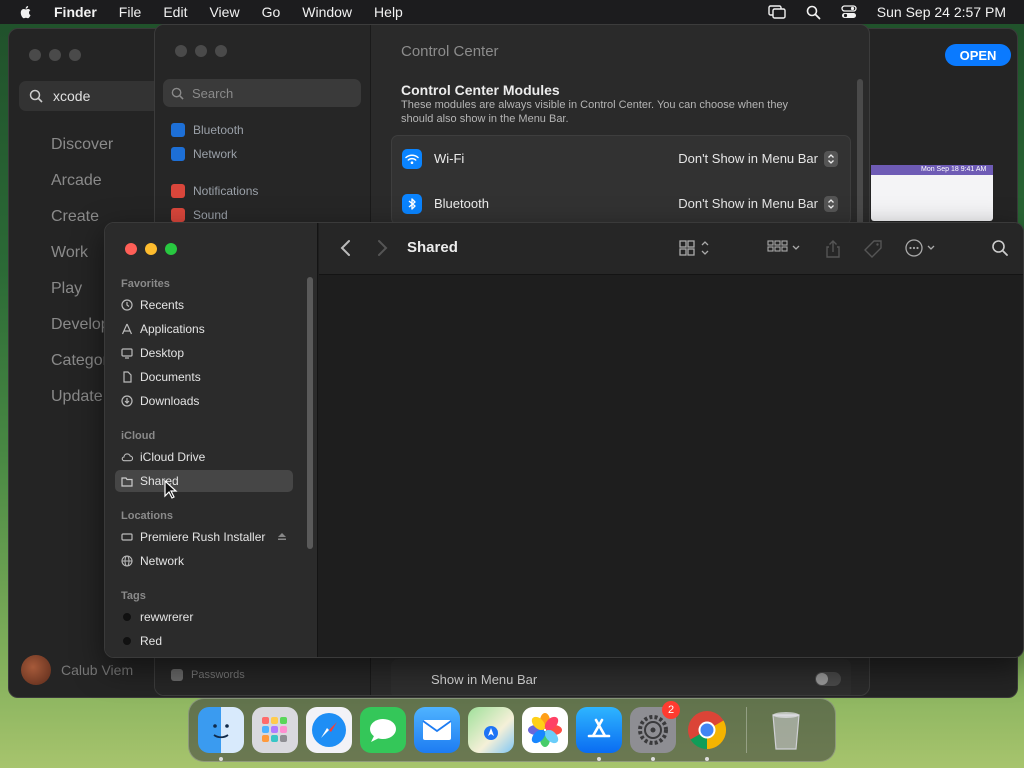 This screenshot has width=1024, height=768. Describe the element at coordinates (978, 55) in the screenshot. I see `open-button: OPEN` at that location.